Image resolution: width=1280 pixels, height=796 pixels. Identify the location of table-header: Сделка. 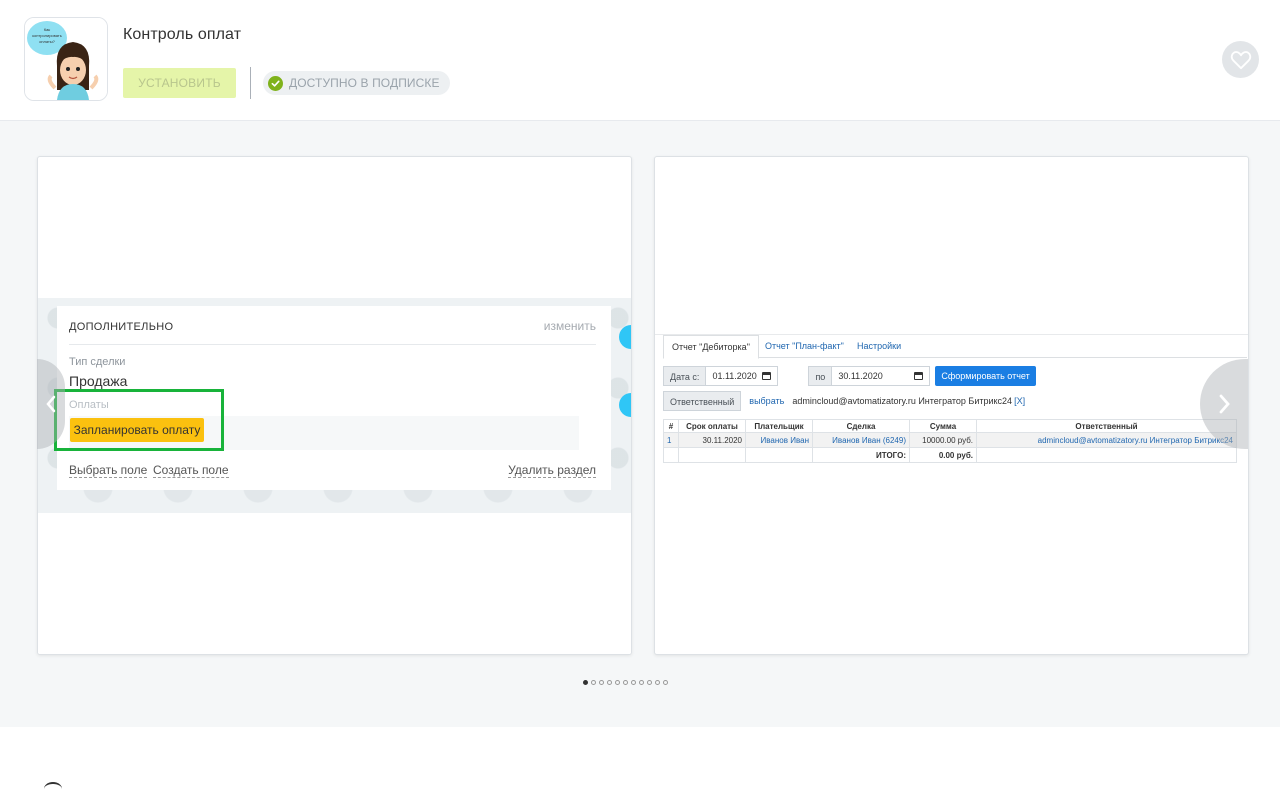
(861, 426).